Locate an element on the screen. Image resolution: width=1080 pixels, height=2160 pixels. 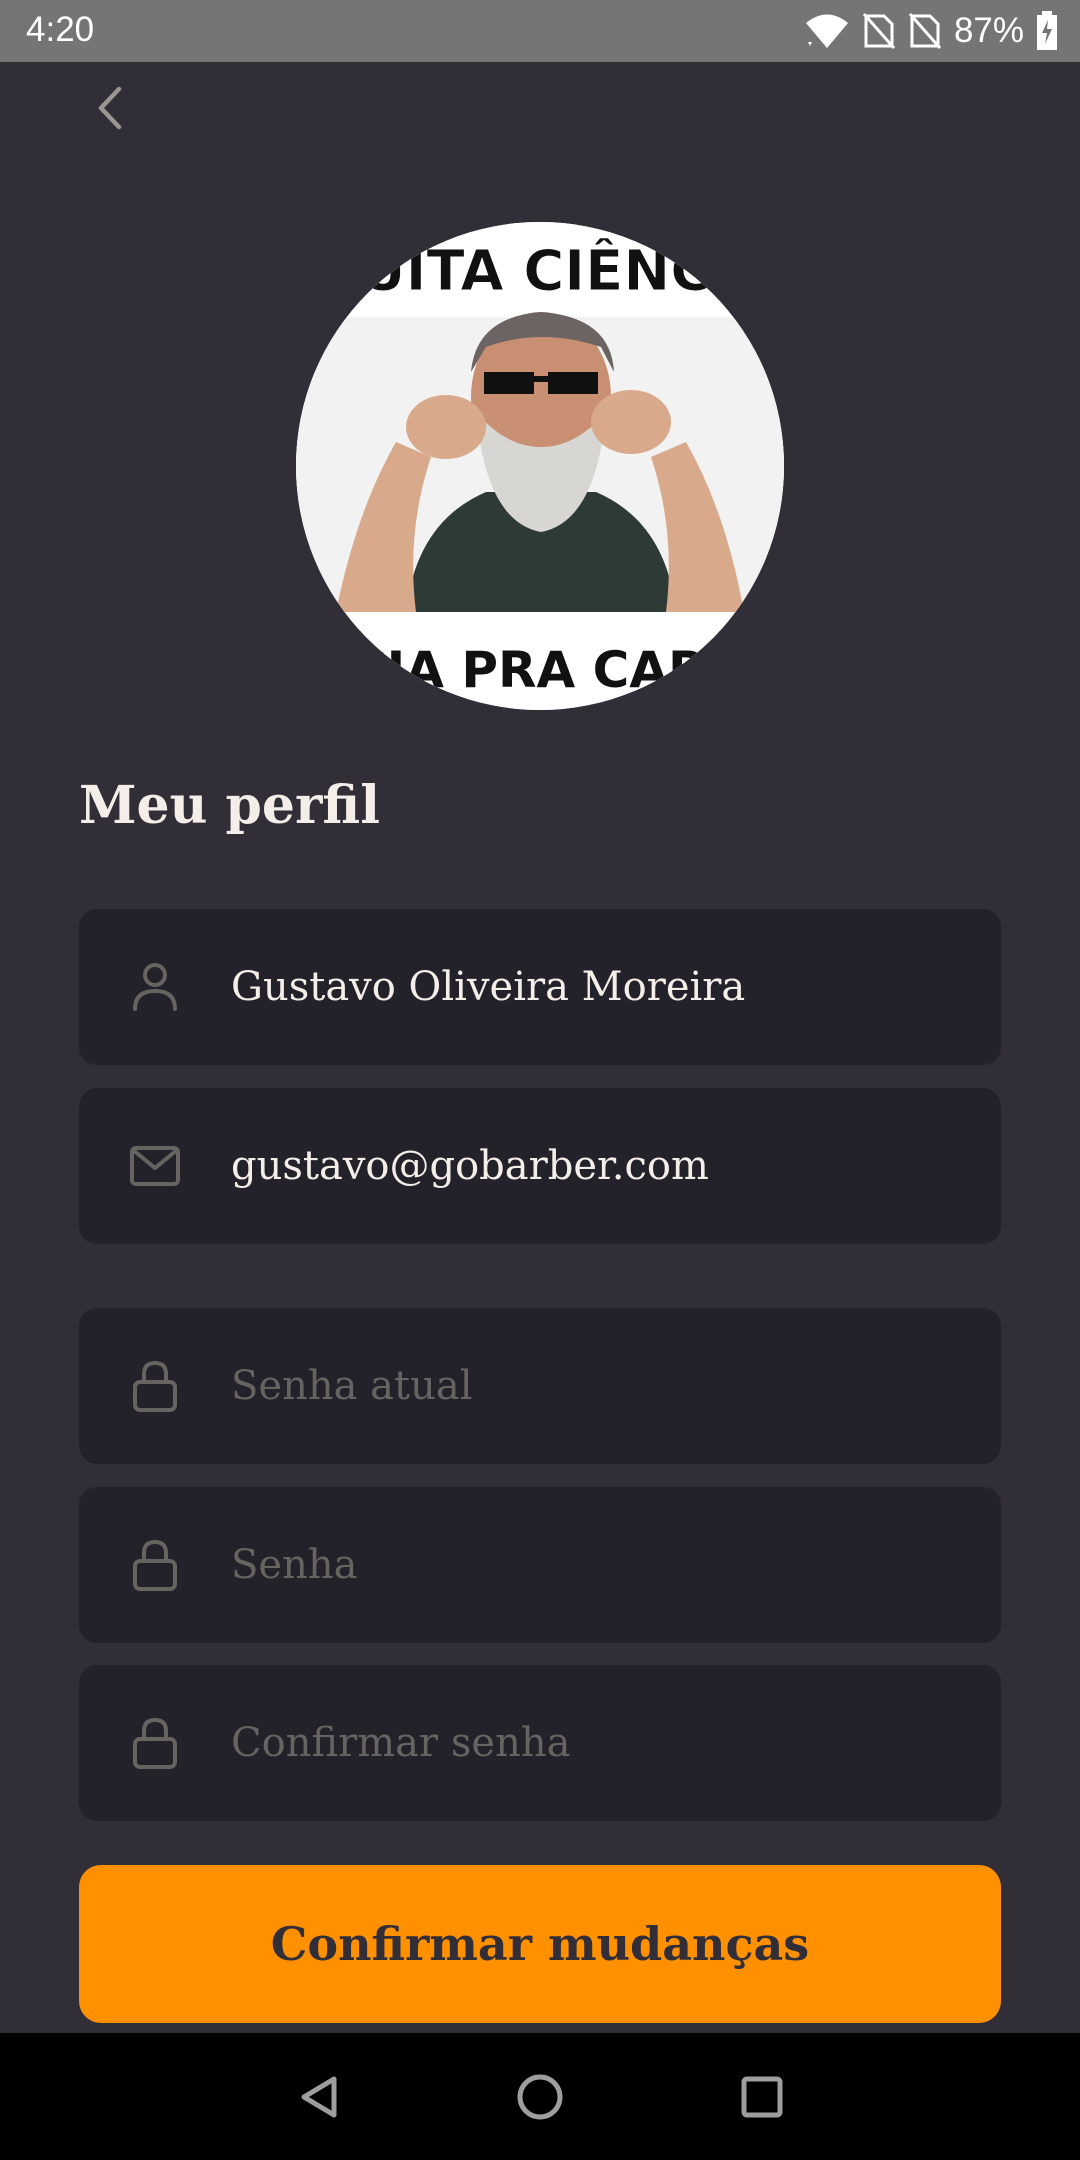
confirm-password-field is located at coordinates (540, 1743).